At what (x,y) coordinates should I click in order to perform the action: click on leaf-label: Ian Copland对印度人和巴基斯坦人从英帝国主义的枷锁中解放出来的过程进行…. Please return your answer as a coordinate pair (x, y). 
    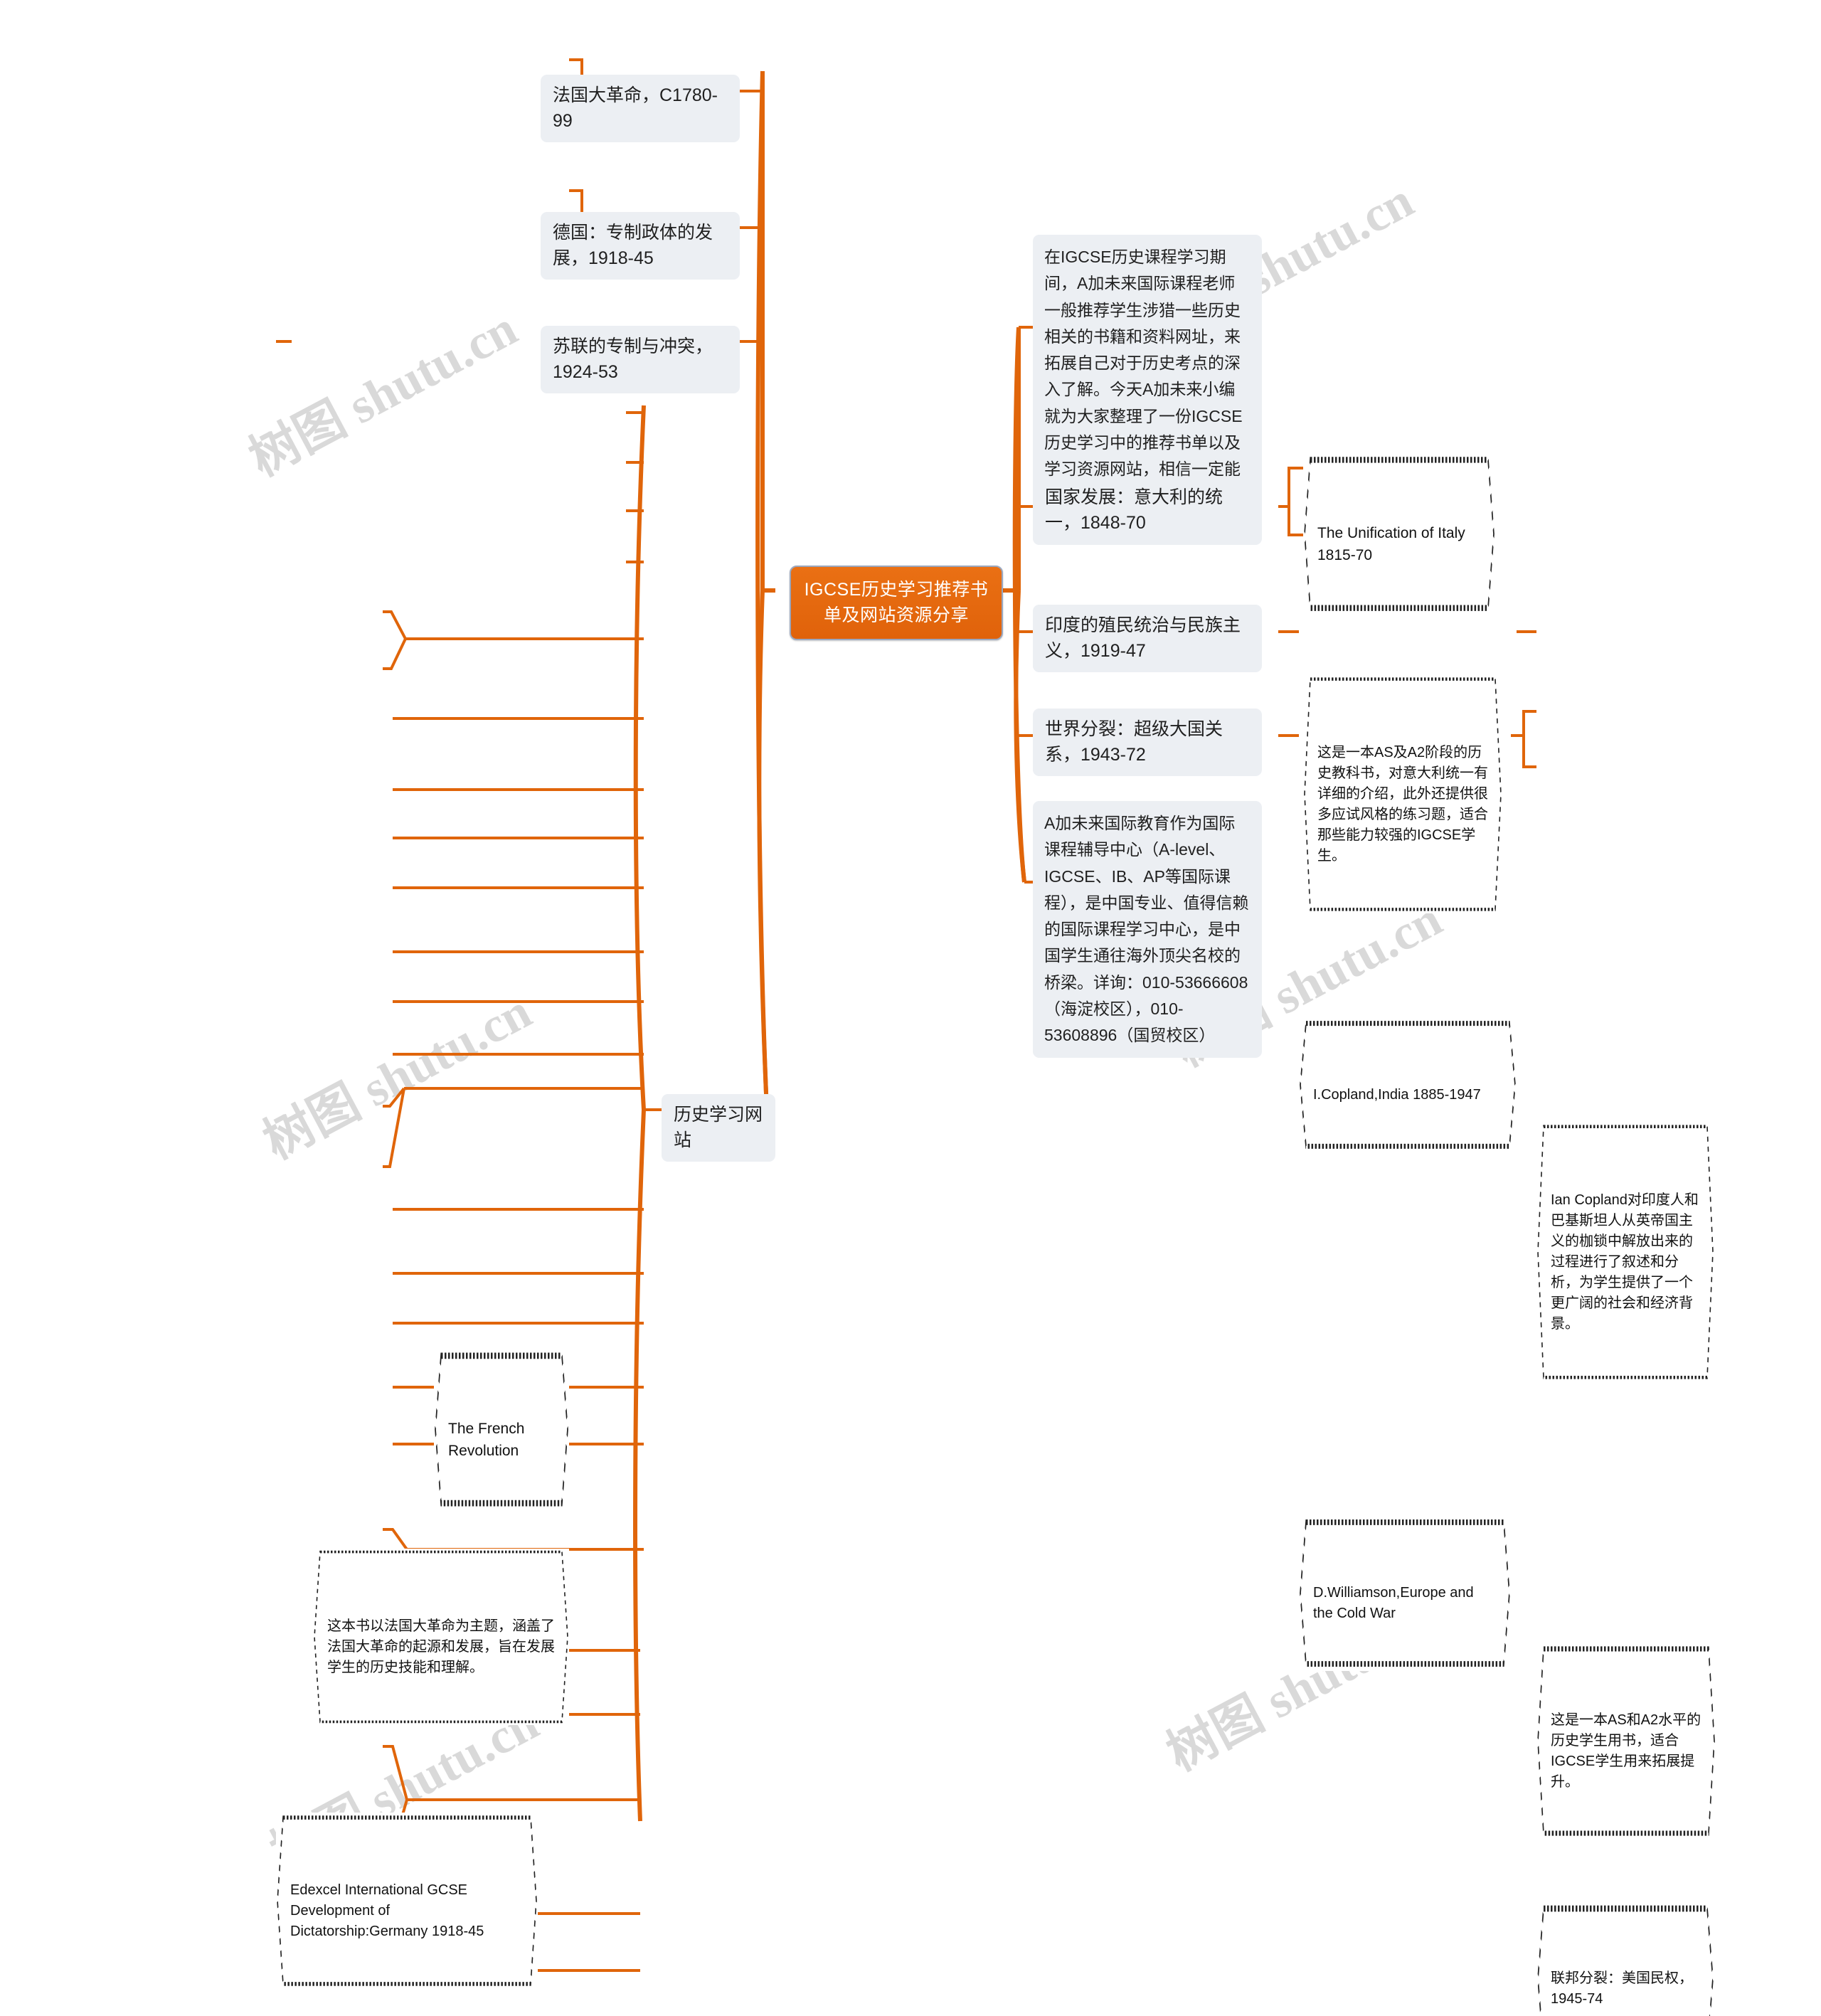
    Looking at the image, I should click on (1625, 1262).